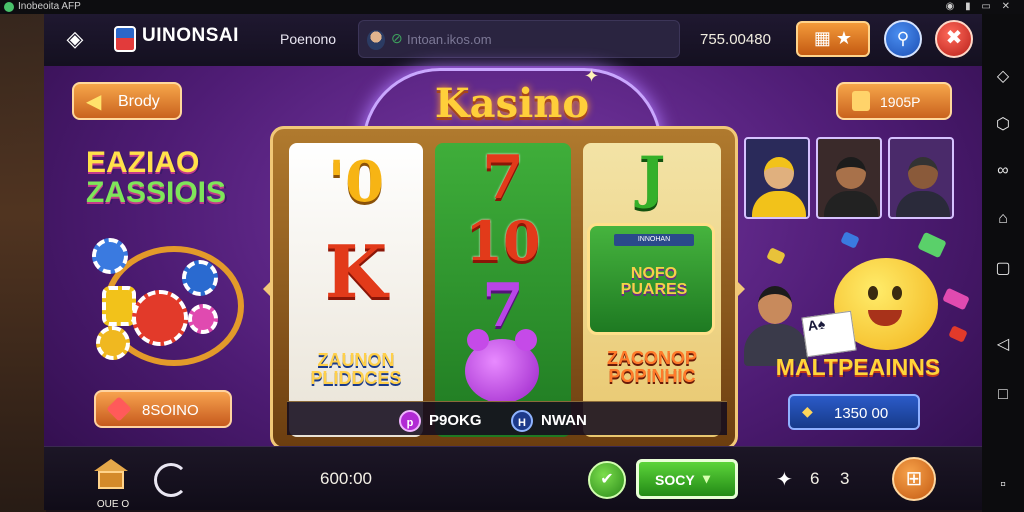  I want to click on search-button: ⚲, so click(903, 39).